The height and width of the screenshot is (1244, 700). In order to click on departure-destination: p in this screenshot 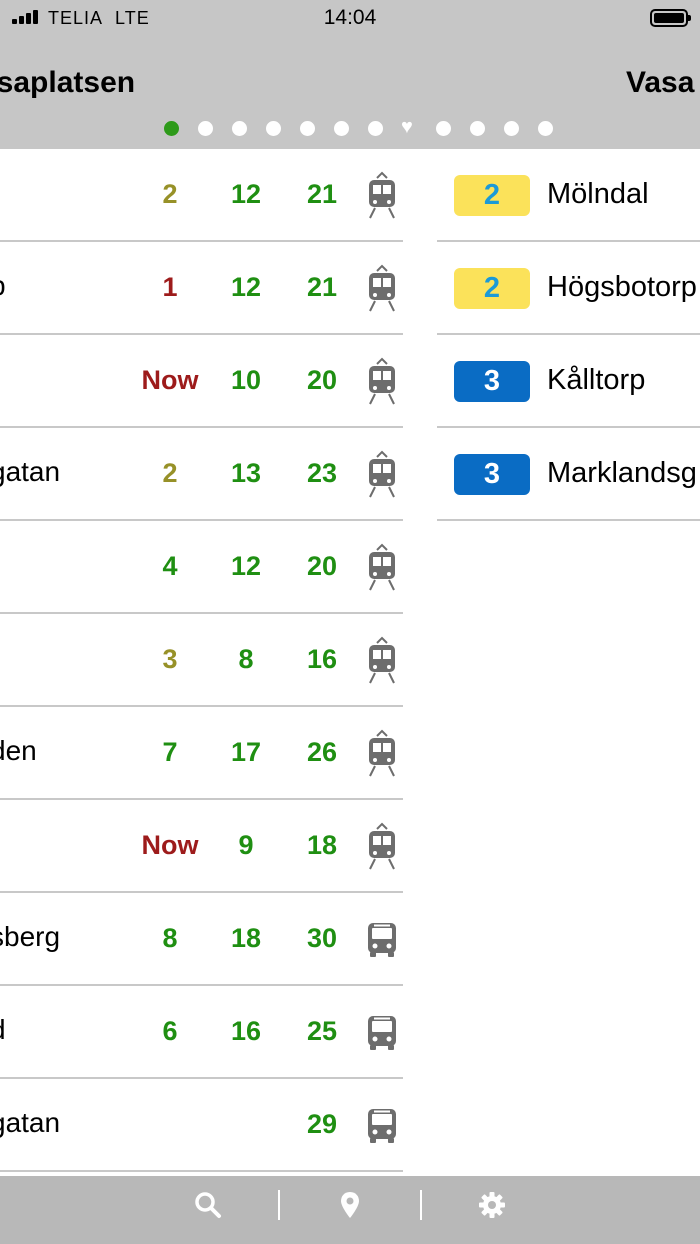, I will do `click(3, 286)`.